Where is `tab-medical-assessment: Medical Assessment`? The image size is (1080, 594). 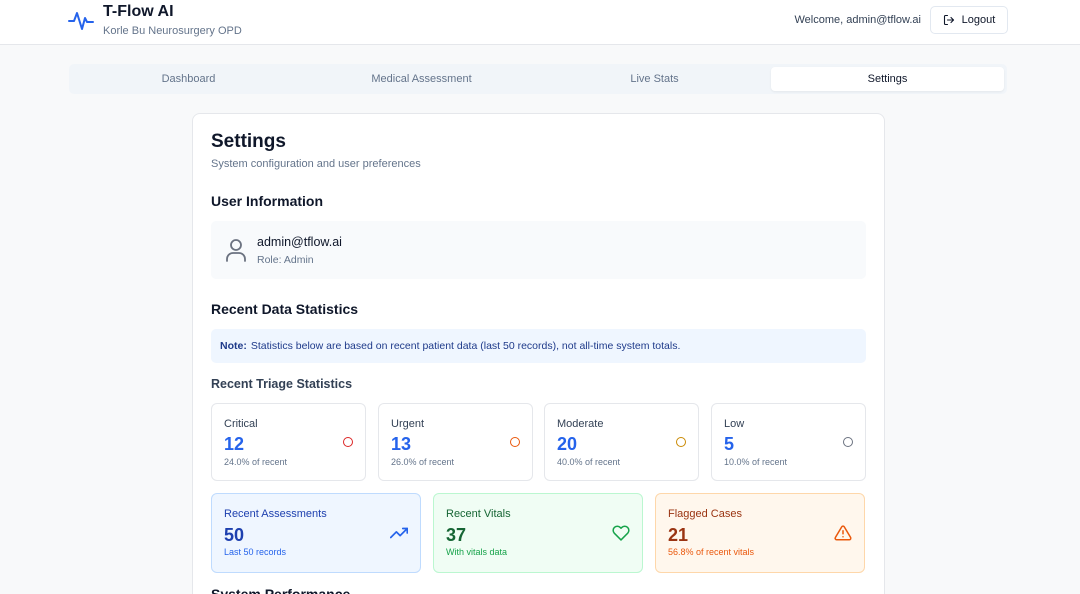 tab-medical-assessment: Medical Assessment is located at coordinates (421, 79).